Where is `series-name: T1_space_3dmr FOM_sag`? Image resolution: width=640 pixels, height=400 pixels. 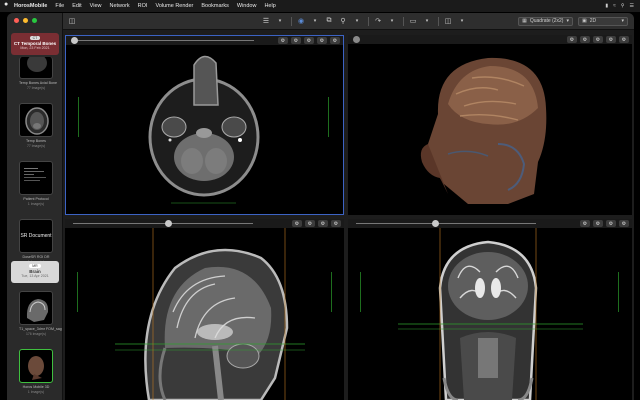 series-name: T1_space_3dmr FOM_sag is located at coordinates (40, 329).